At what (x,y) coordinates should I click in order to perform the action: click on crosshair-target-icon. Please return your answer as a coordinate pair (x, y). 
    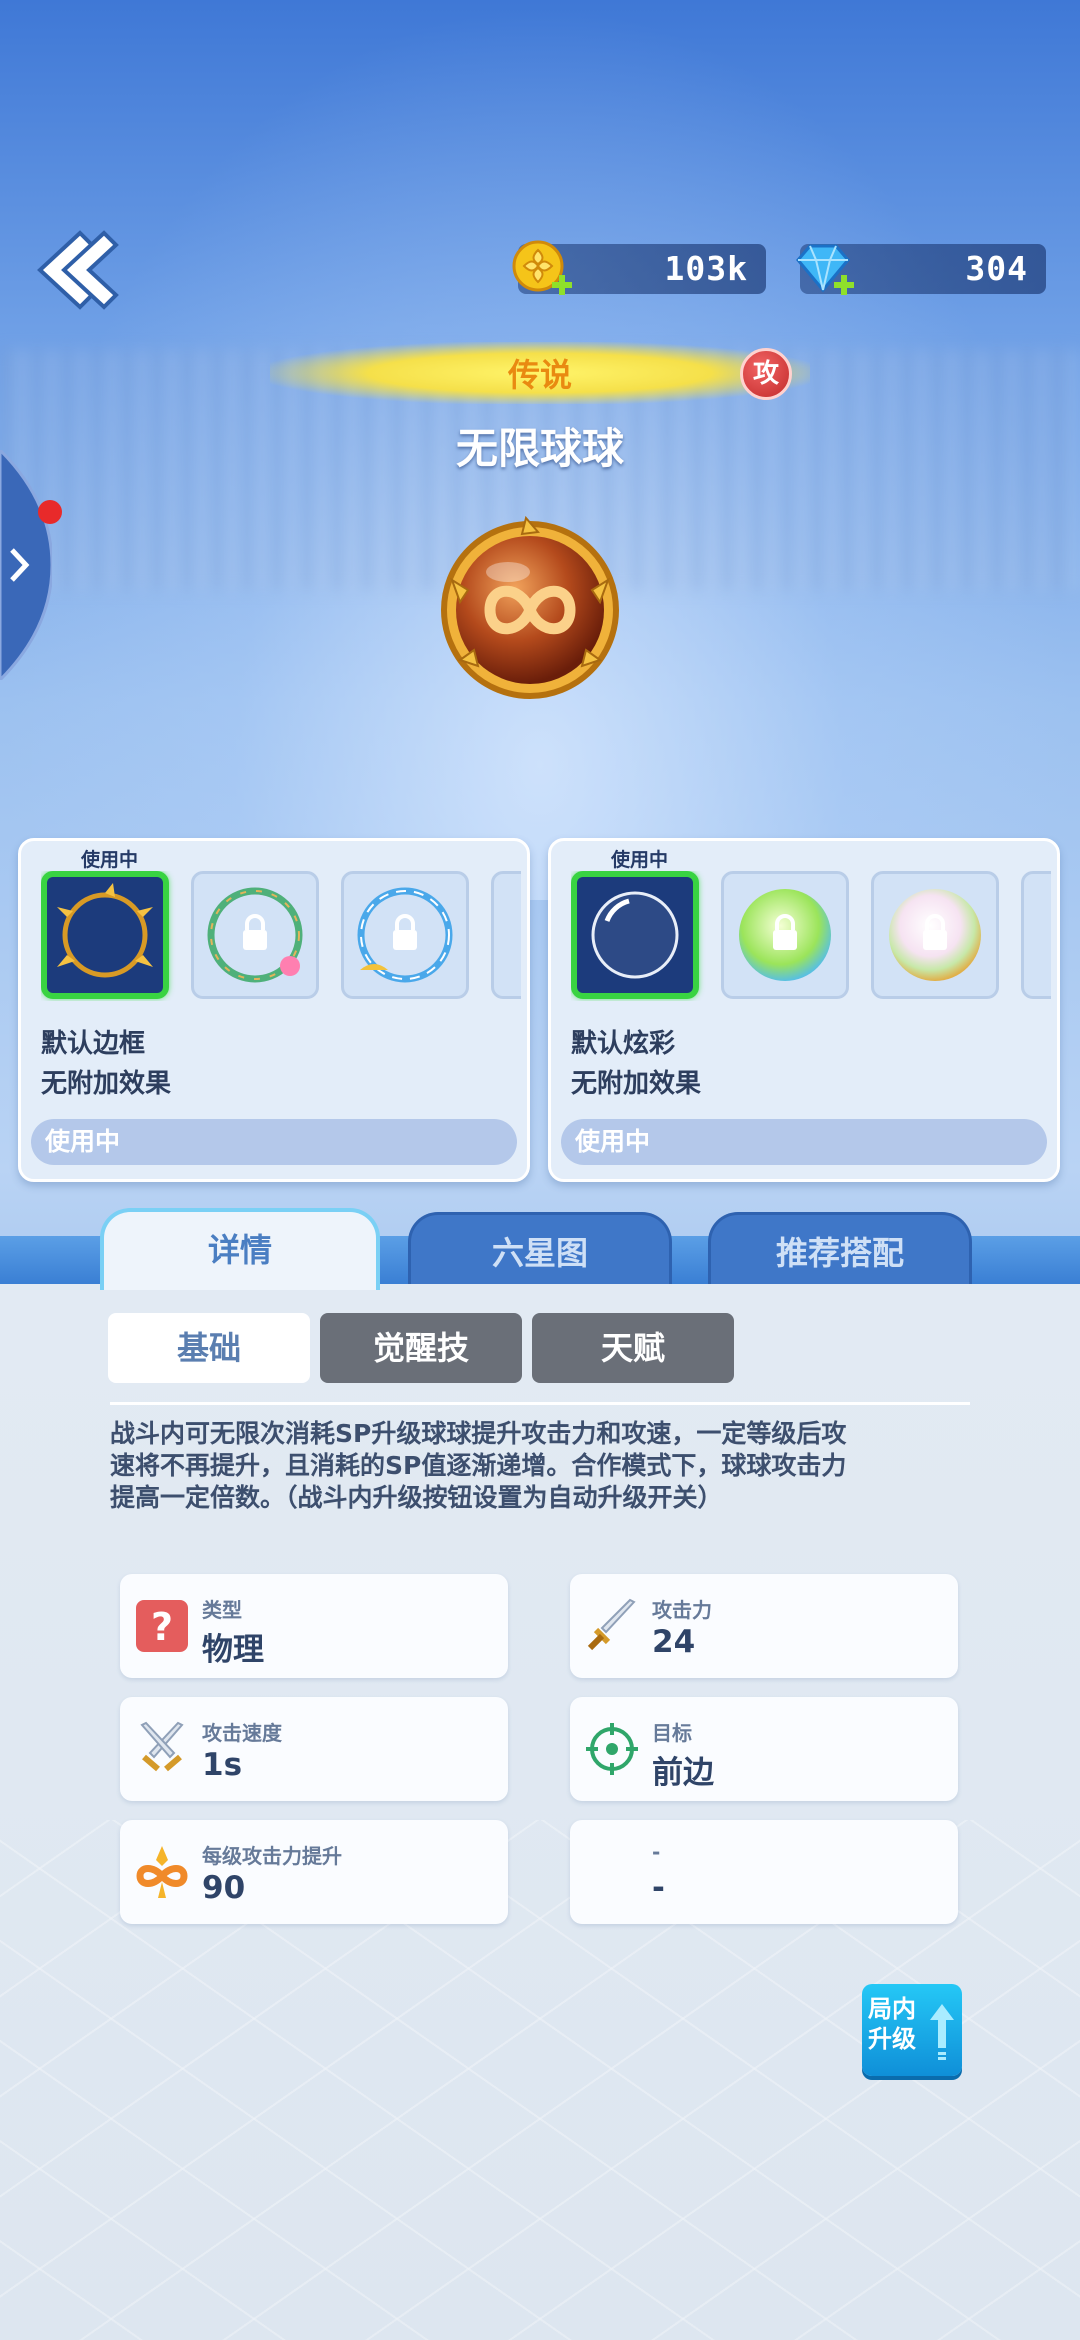
    Looking at the image, I should click on (612, 1749).